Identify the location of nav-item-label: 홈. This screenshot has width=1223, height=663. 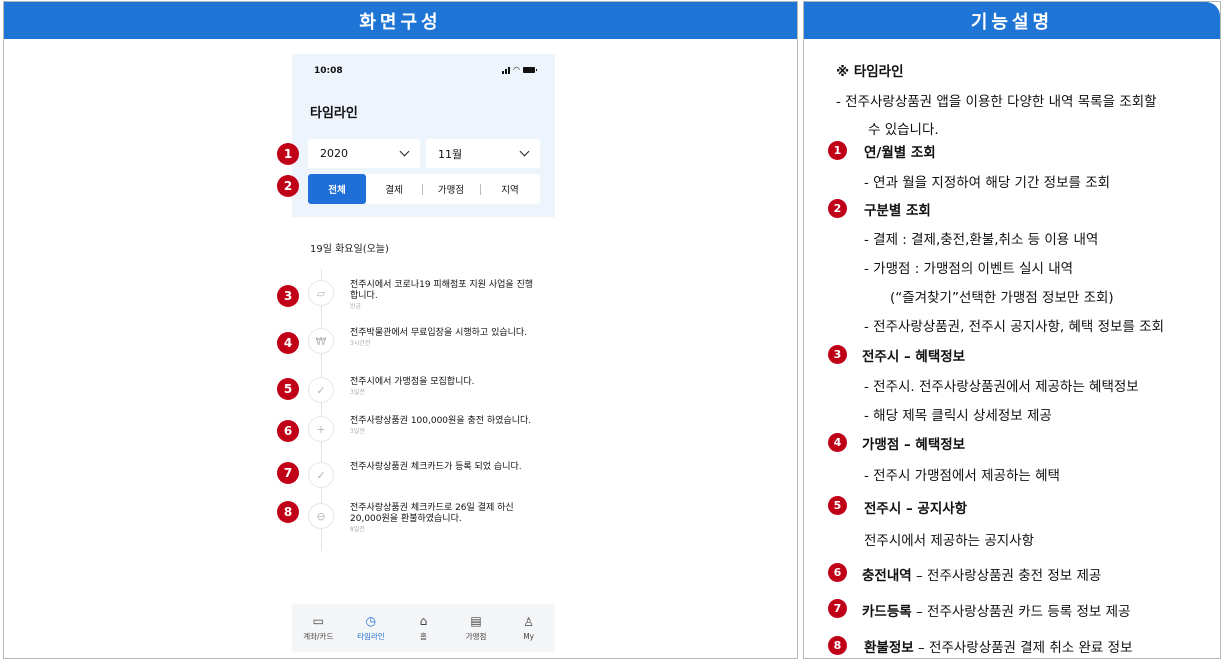
(423, 636).